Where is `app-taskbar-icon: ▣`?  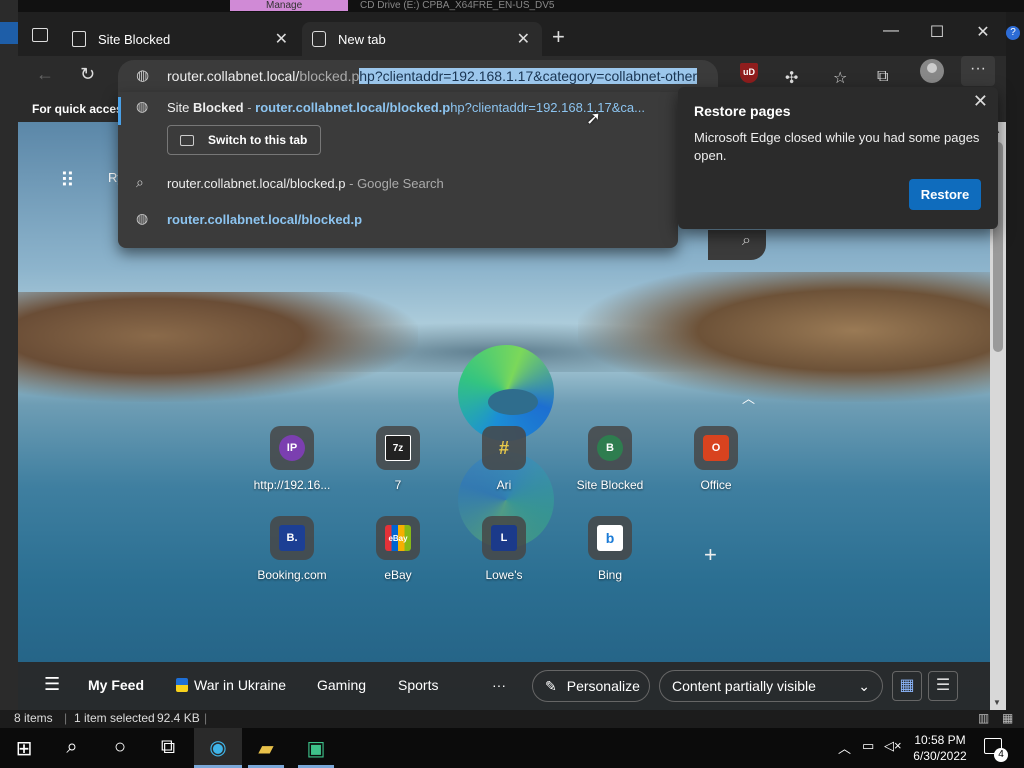
app-taskbar-icon: ▣ is located at coordinates (316, 748).